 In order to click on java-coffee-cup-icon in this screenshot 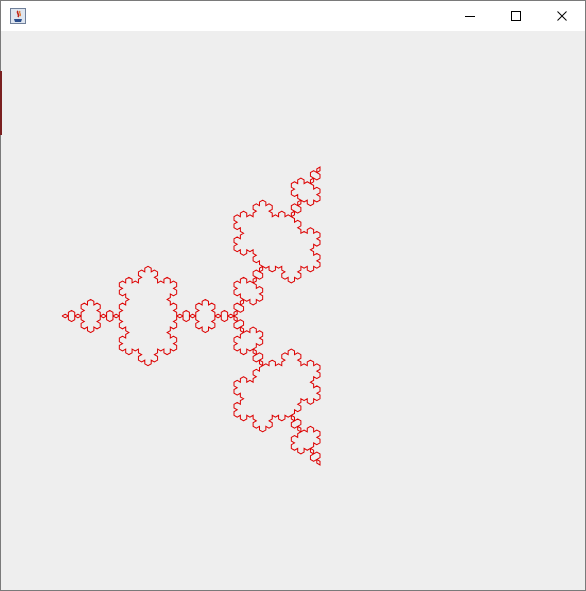, I will do `click(18, 16)`.